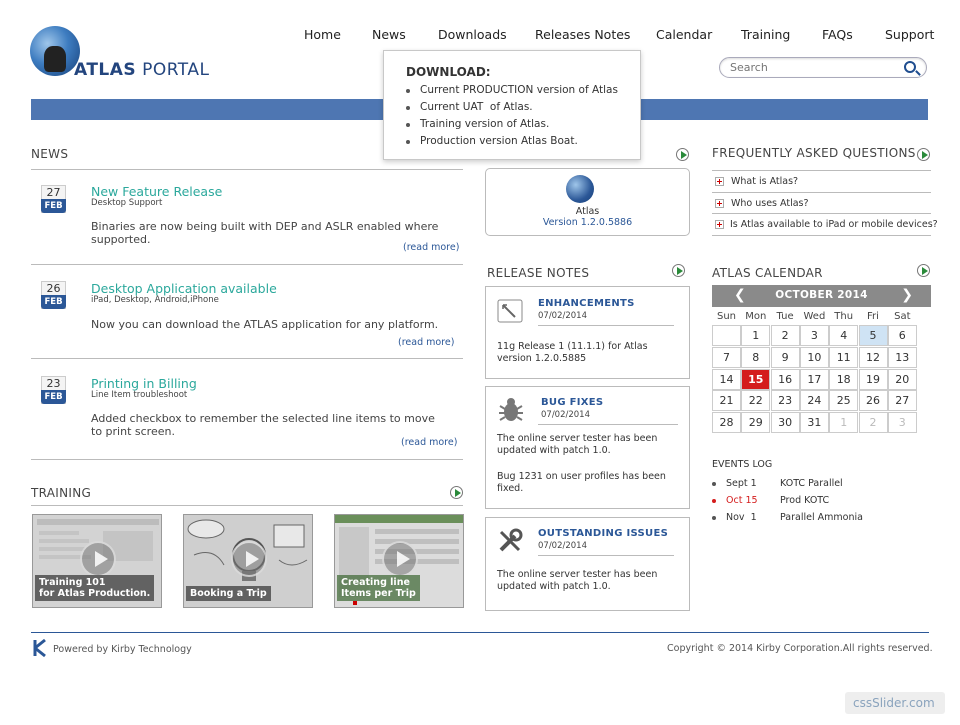 The image size is (960, 725). Describe the element at coordinates (910, 67) in the screenshot. I see `search-icon` at that location.